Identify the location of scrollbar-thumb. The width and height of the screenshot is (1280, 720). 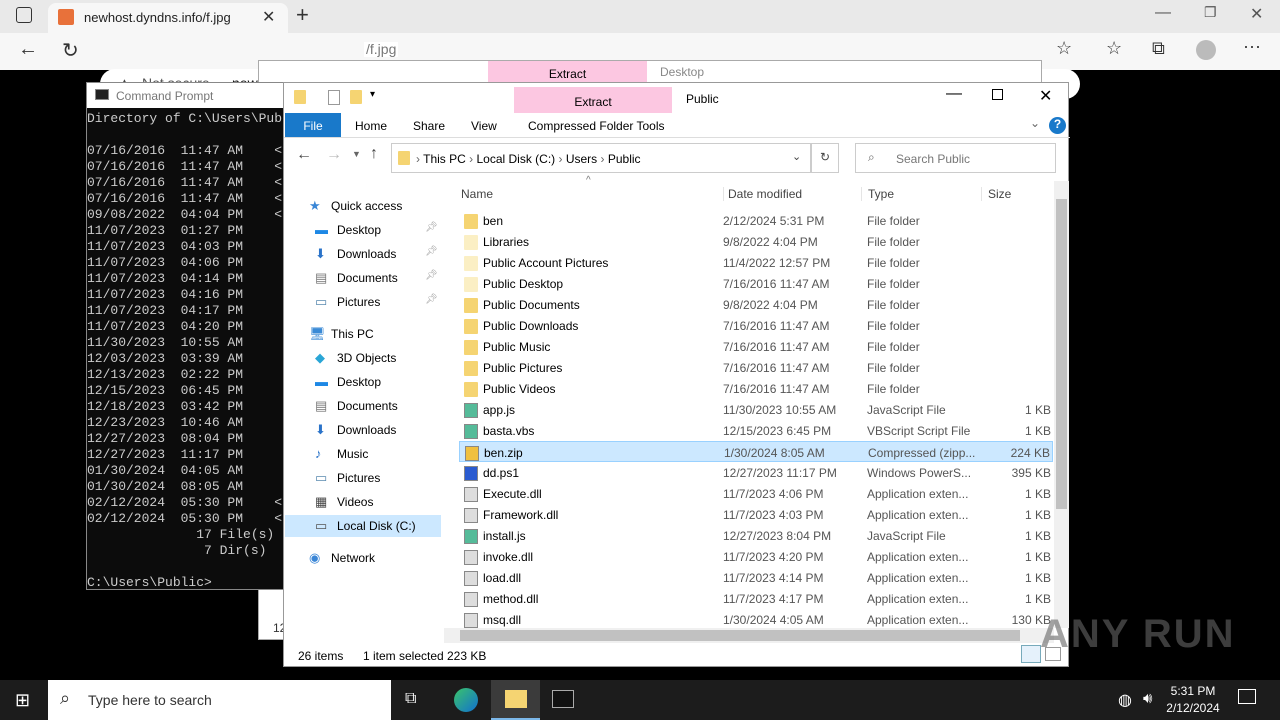
(1061, 354).